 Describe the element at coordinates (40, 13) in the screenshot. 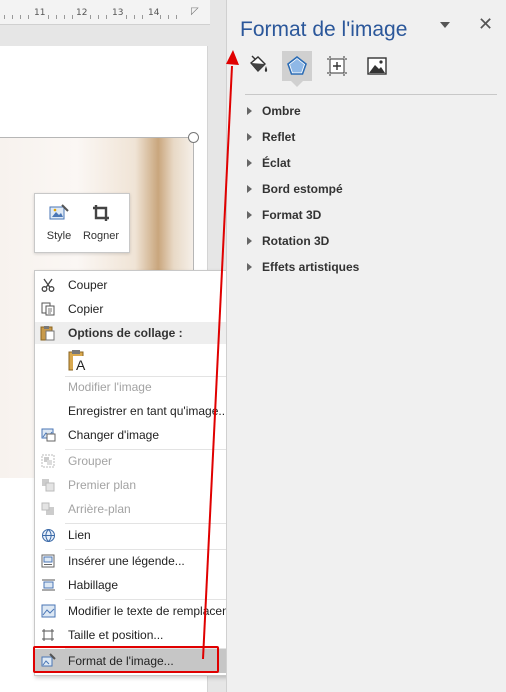

I see `ruler-number: 11` at that location.